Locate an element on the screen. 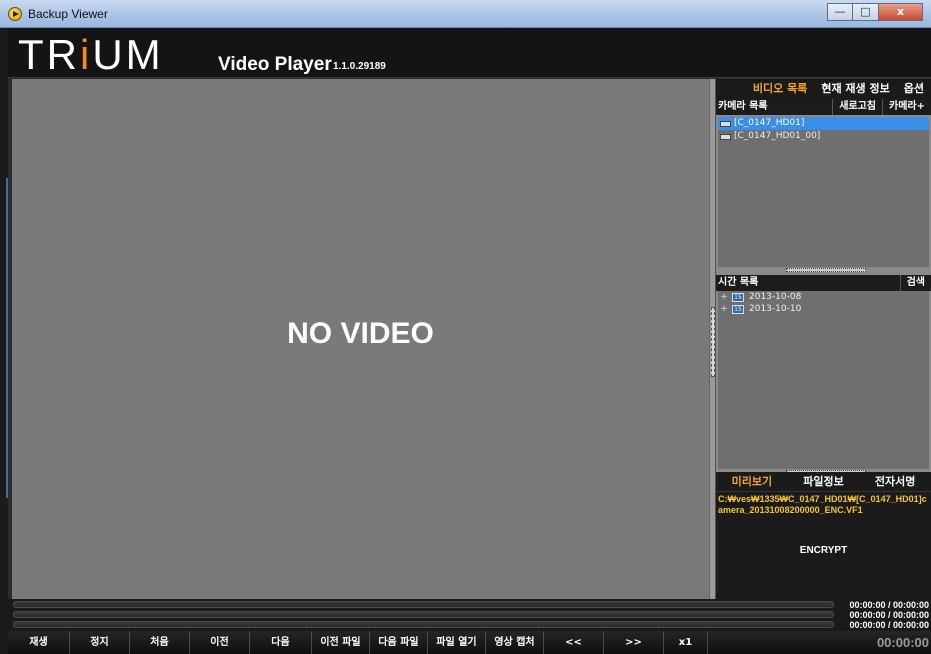 The width and height of the screenshot is (931, 654). minimize-button: — is located at coordinates (840, 12).